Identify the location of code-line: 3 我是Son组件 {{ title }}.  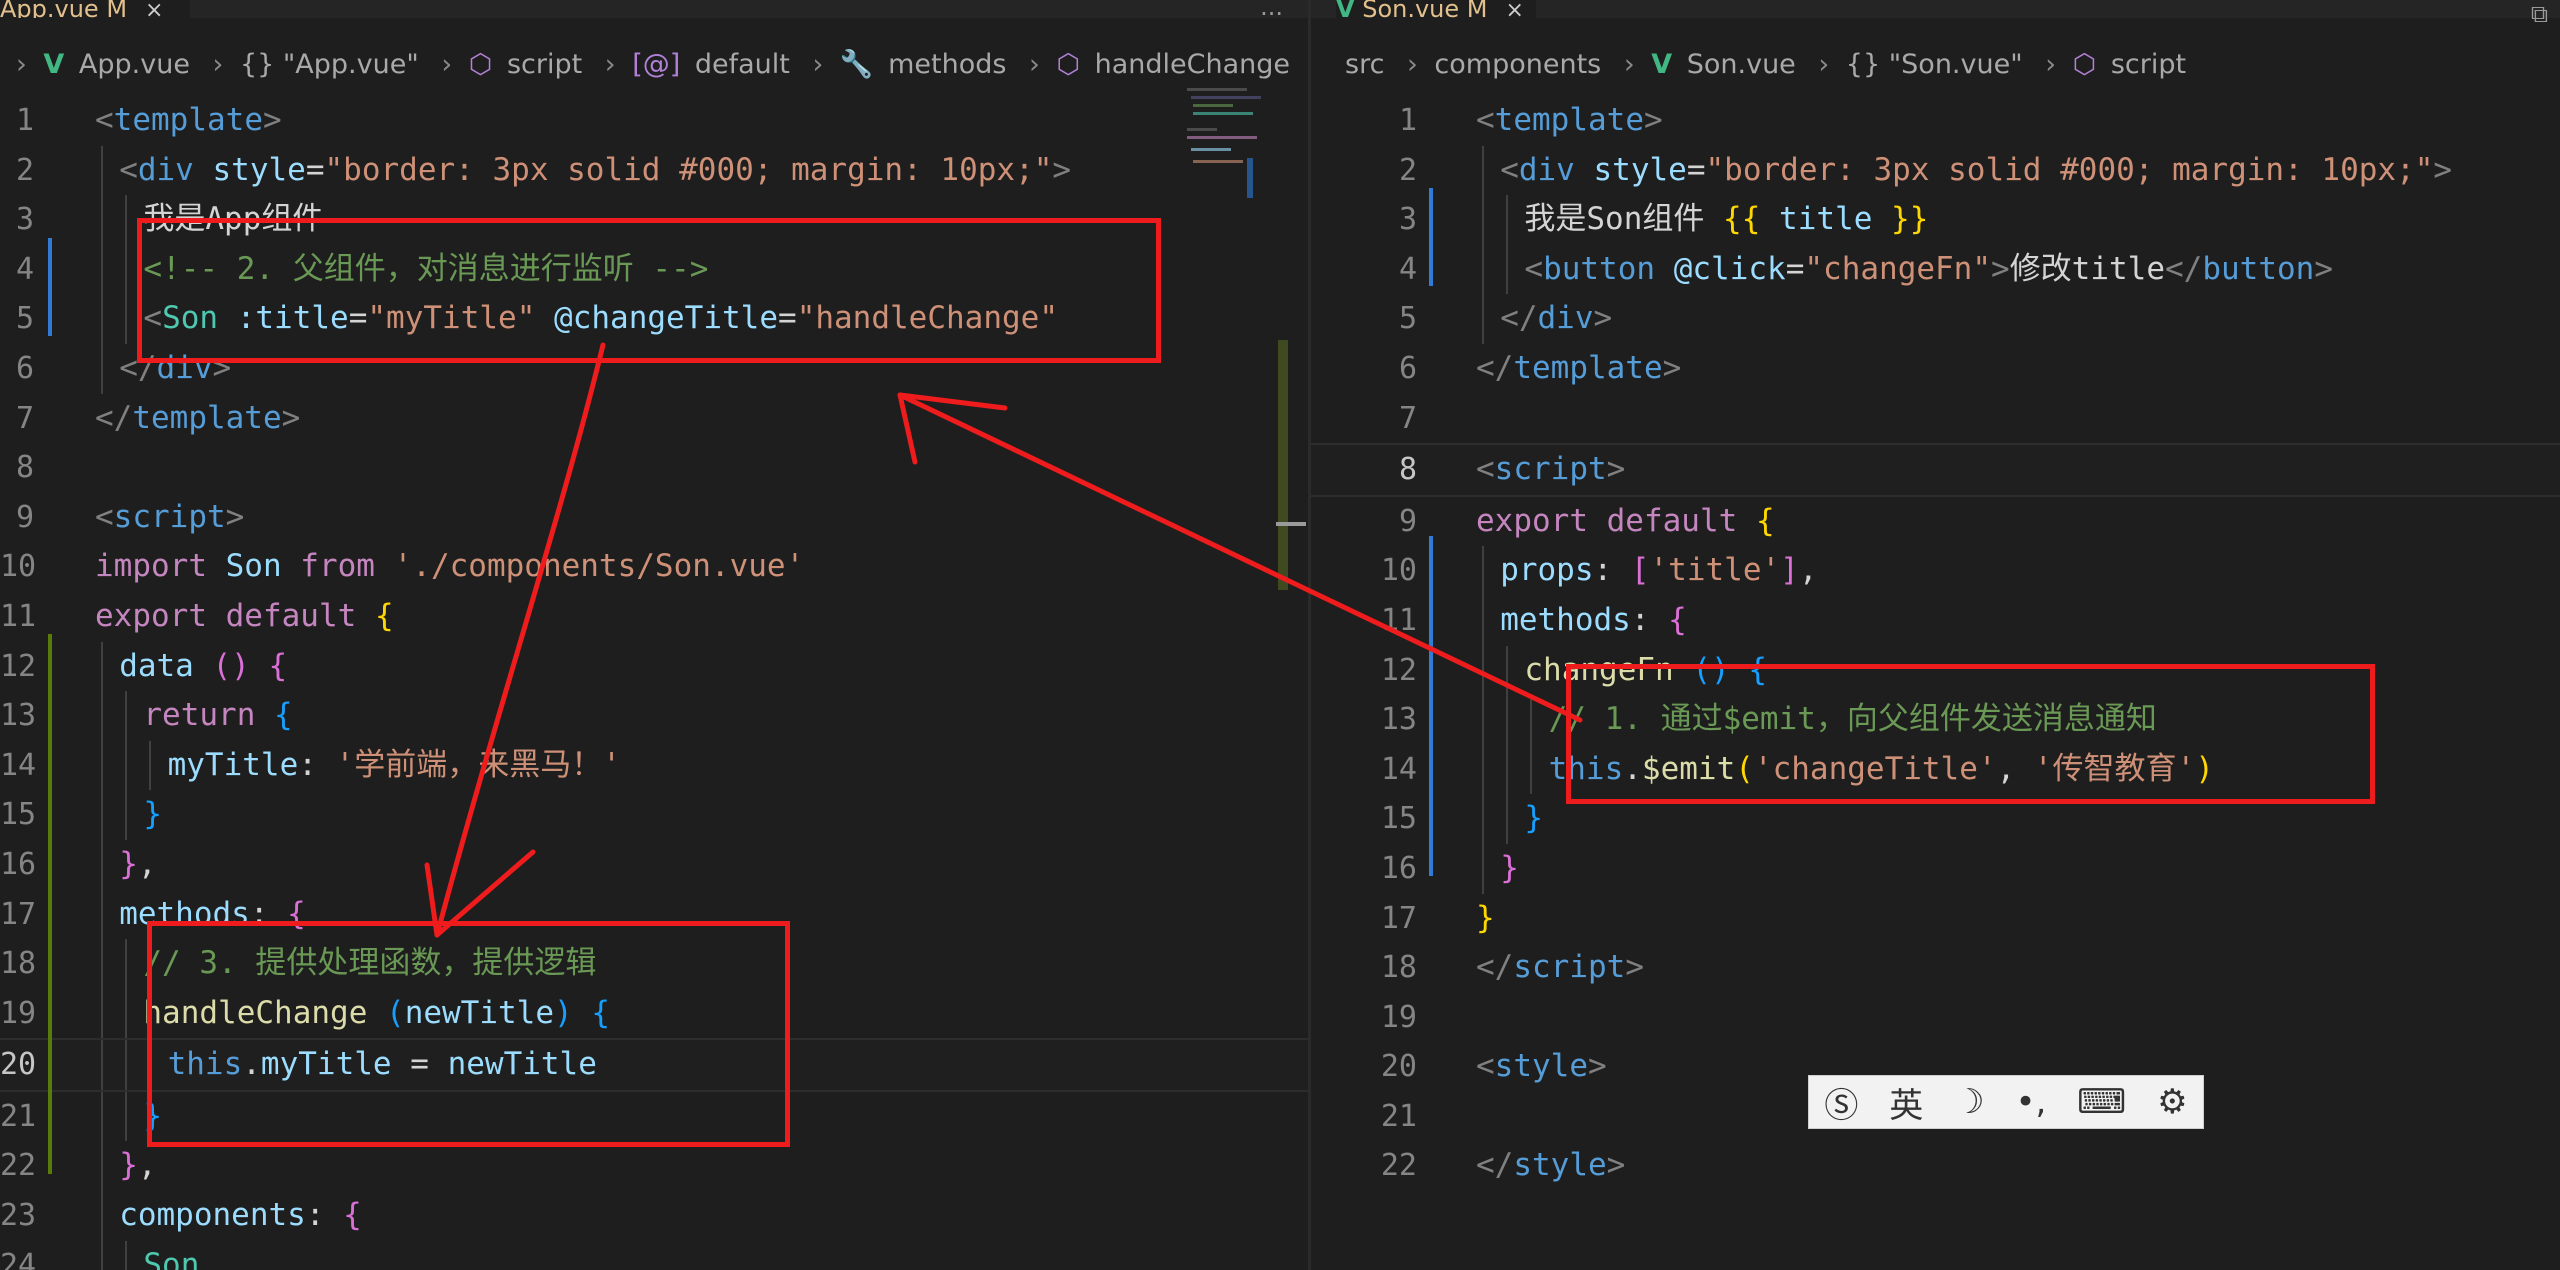
(1935, 220).